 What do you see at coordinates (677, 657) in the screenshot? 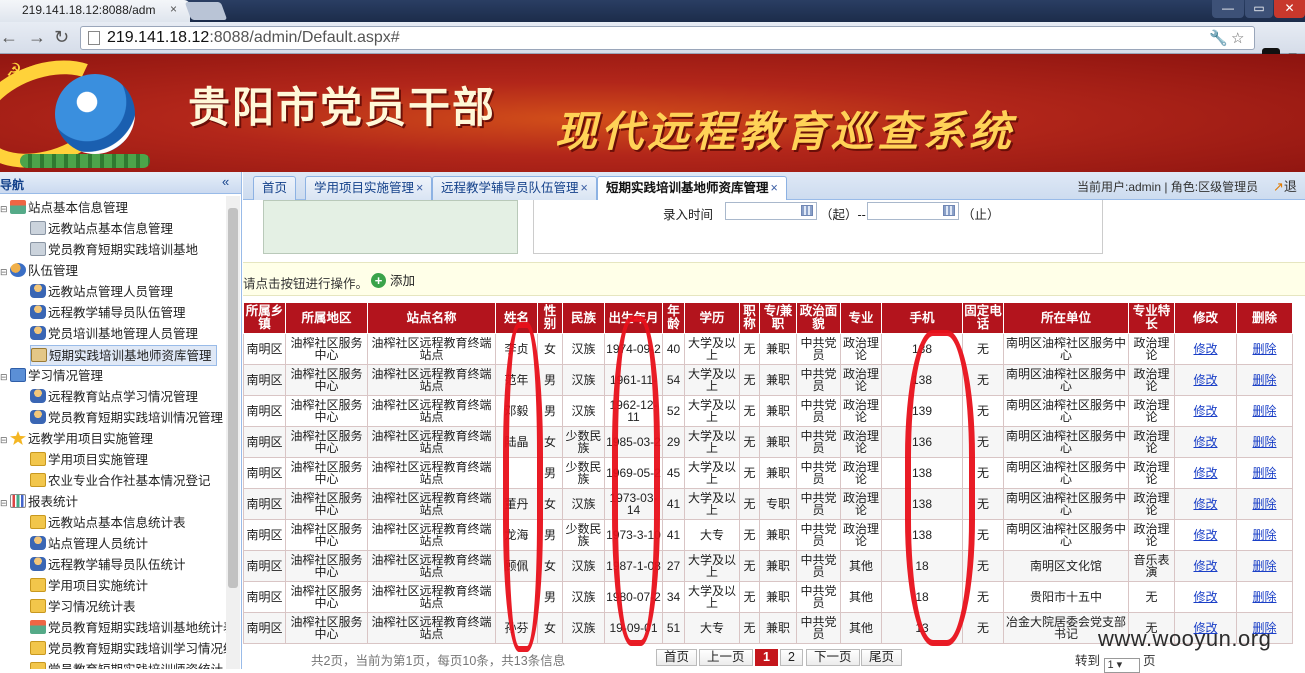
I see `first-page-button: 首页` at bounding box center [677, 657].